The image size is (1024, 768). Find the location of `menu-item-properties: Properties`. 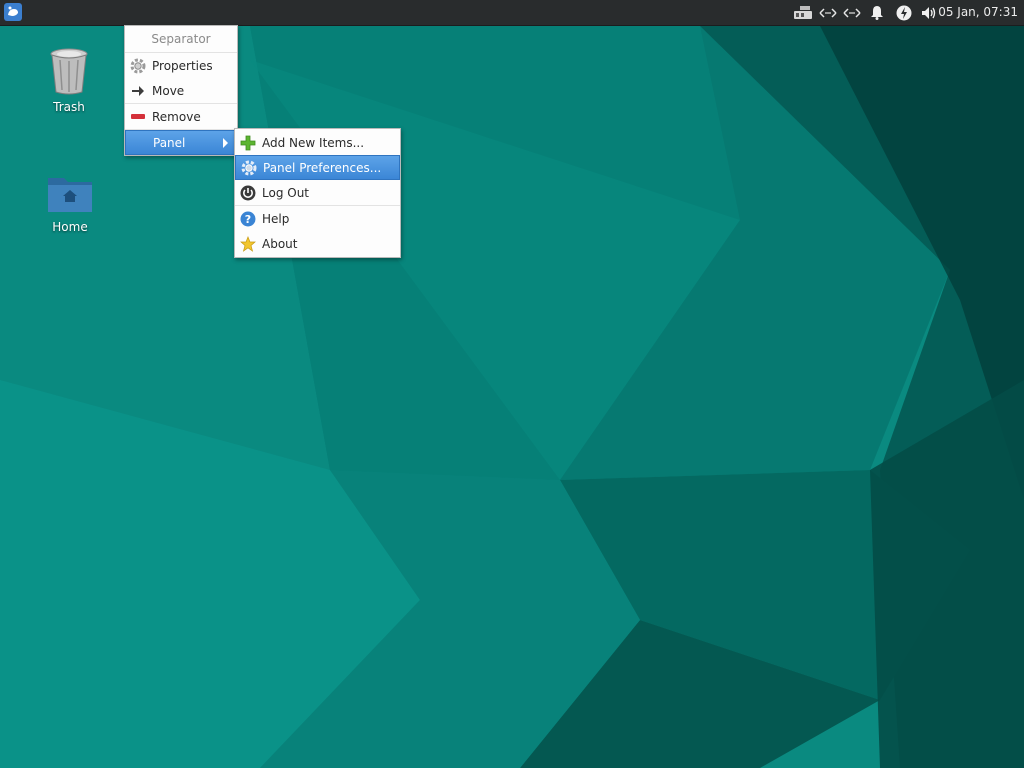

menu-item-properties: Properties is located at coordinates (181, 65).